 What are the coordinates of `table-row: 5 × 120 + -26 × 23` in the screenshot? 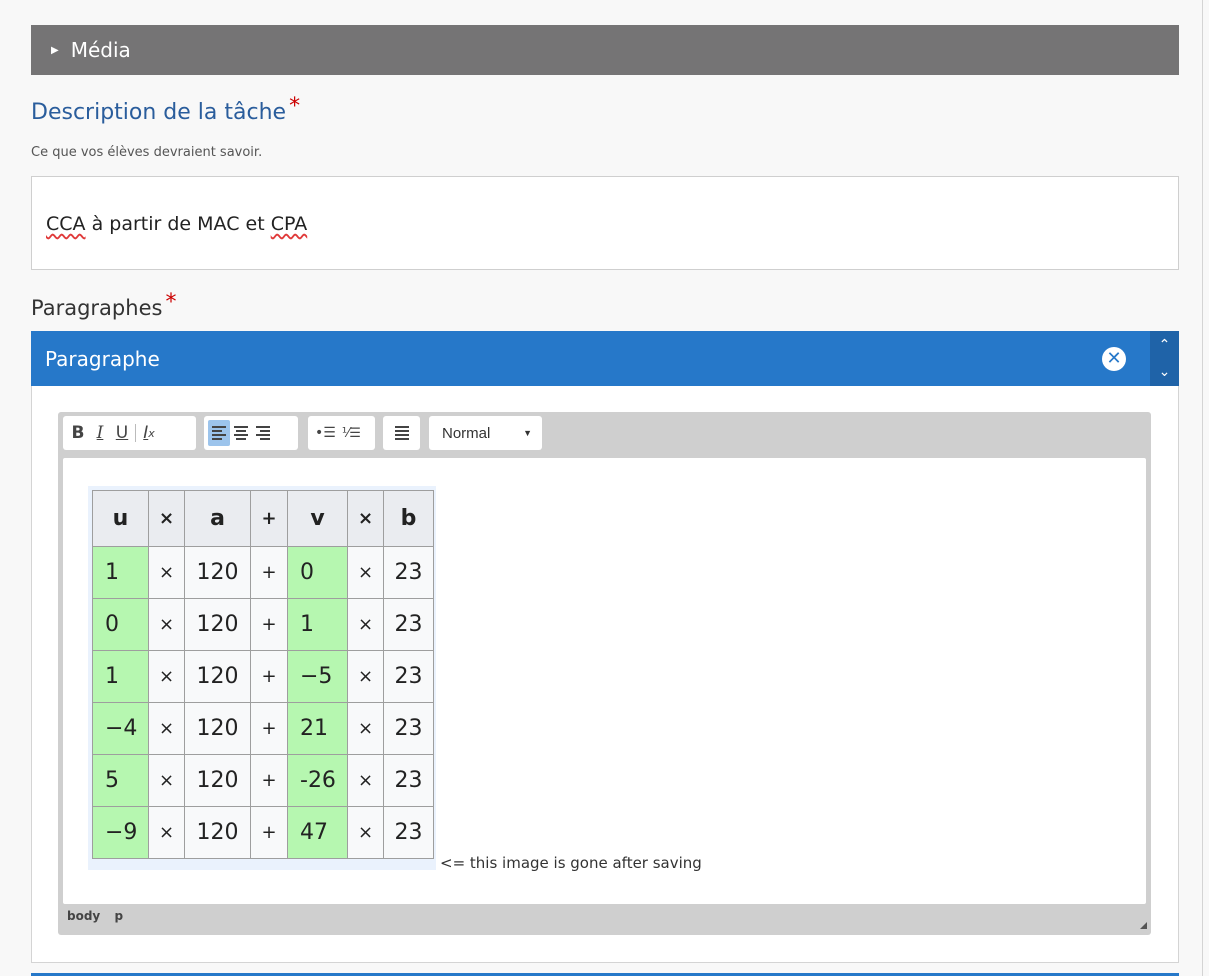 It's located at (263, 780).